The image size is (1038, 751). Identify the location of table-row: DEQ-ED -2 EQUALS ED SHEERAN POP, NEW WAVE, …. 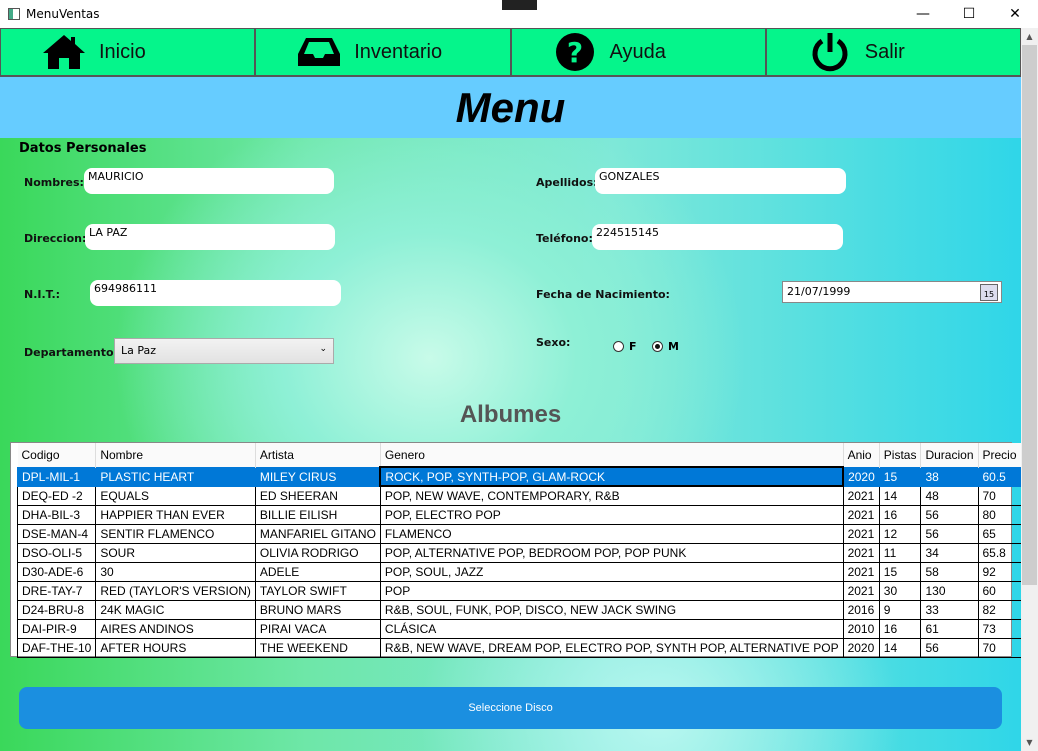
(518, 495).